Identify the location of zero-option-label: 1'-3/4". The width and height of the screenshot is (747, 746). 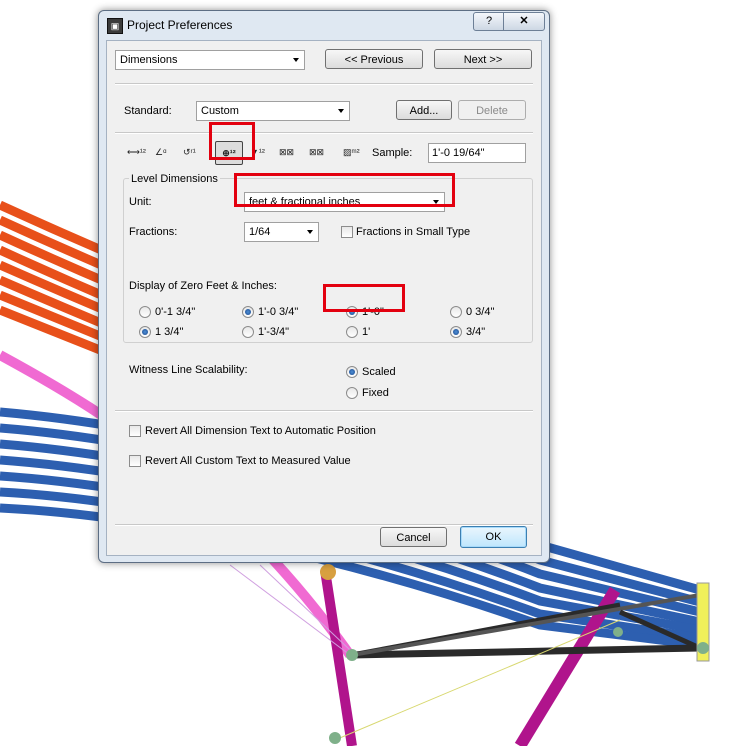
(274, 332).